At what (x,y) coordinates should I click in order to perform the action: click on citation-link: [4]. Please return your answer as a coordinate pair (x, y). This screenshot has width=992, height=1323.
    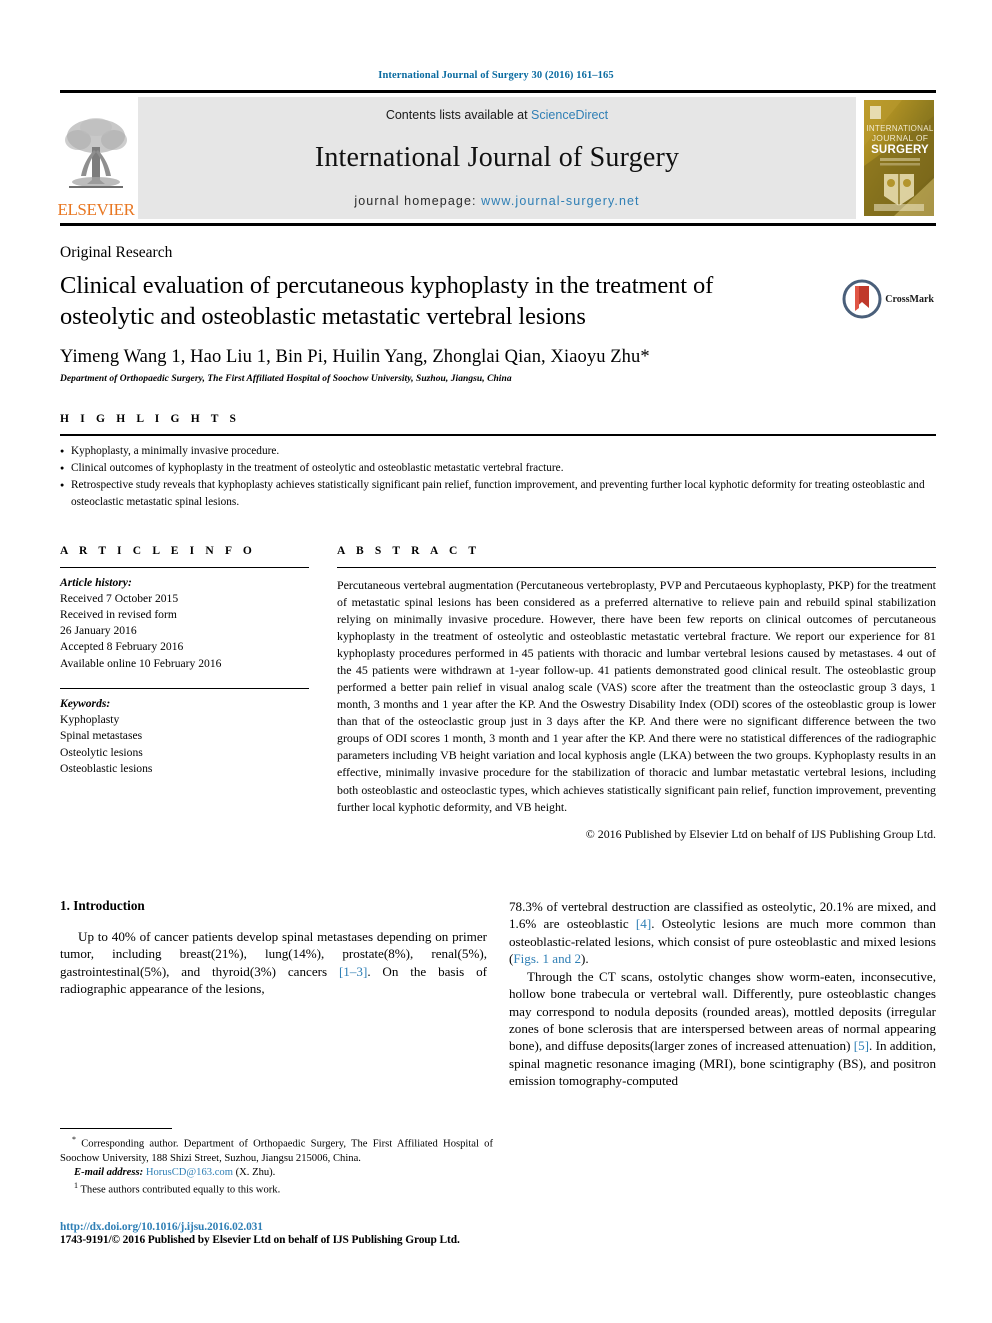
    Looking at the image, I should click on (643, 923).